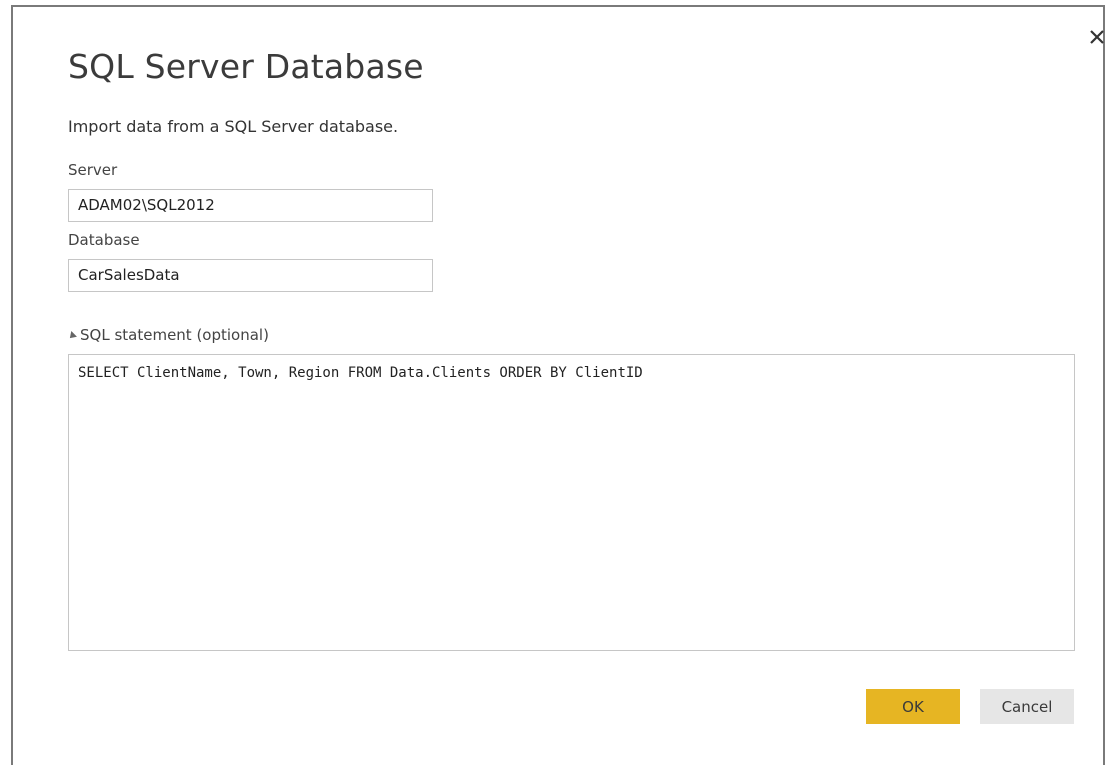 The height and width of the screenshot is (765, 1113). I want to click on server-input: ADAM02\SQL2012, so click(250, 205).